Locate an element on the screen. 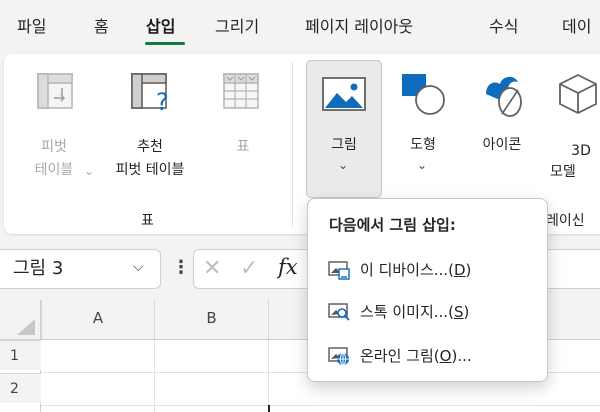 The height and width of the screenshot is (412, 600). chevron-down-icon: ⌵ is located at coordinates (138, 267).